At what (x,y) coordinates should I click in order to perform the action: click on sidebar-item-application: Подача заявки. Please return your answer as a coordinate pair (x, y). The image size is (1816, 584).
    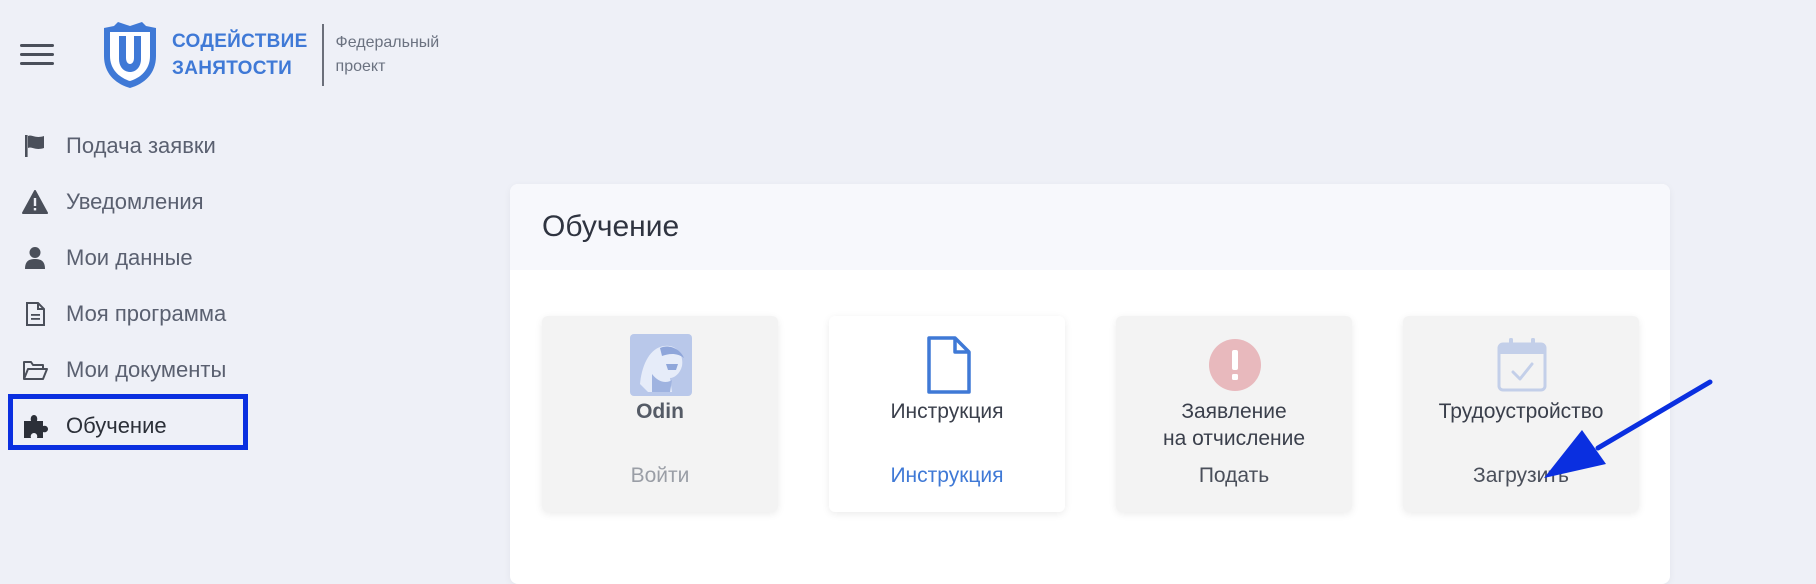
    Looking at the image, I should click on (130, 146).